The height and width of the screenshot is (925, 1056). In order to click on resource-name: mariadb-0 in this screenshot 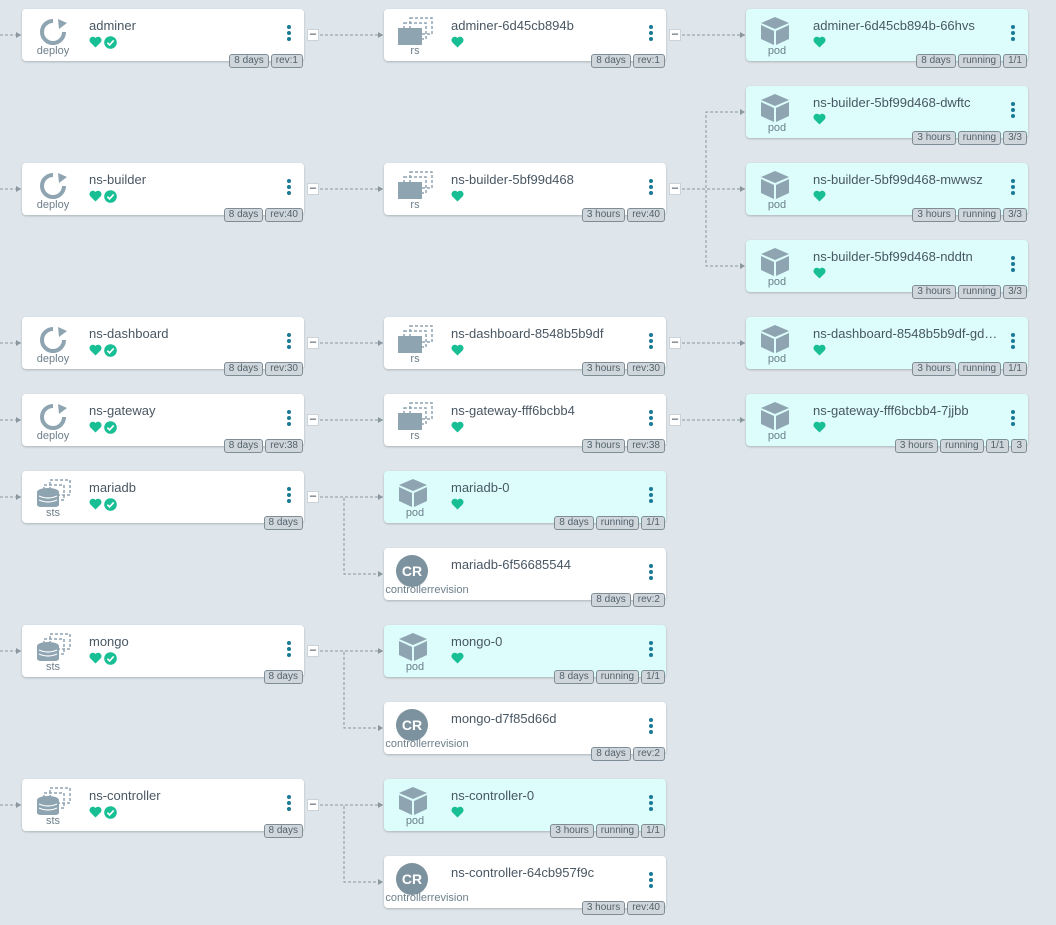, I will do `click(543, 487)`.